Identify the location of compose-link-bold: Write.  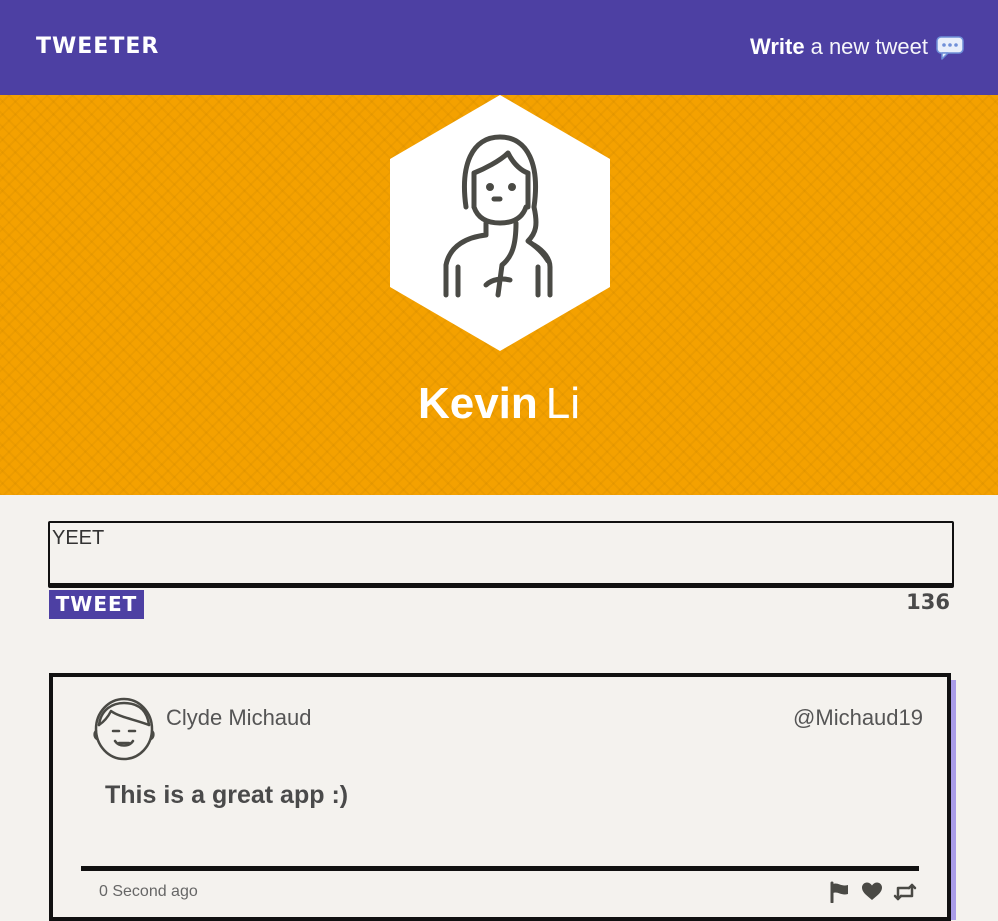
(777, 46).